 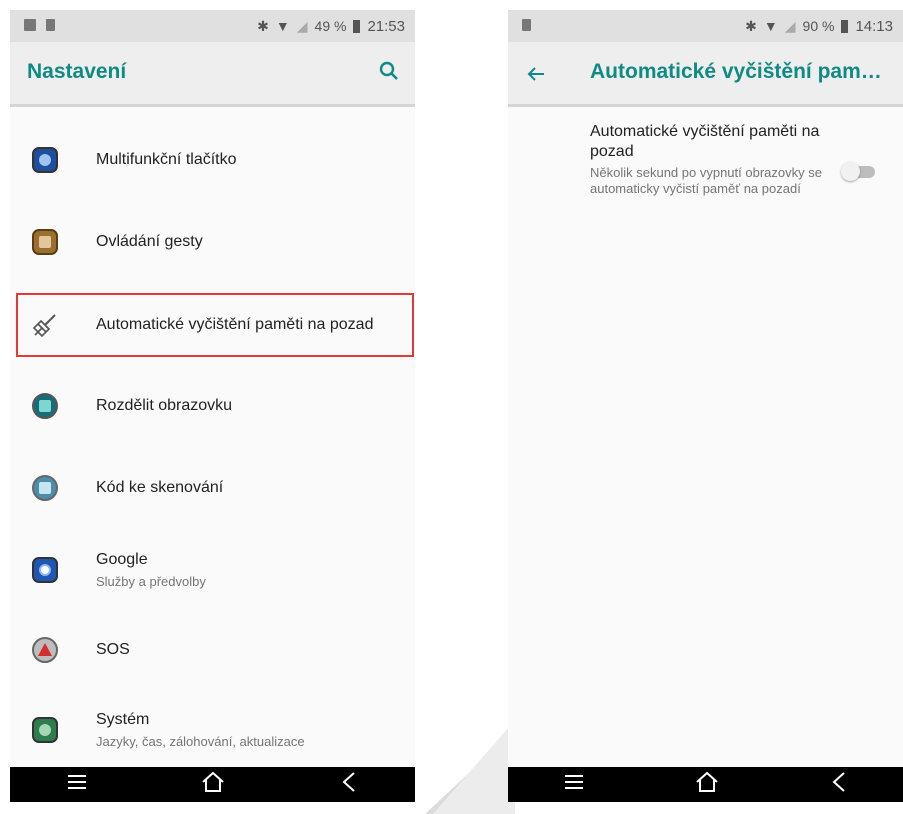 What do you see at coordinates (470, 767) in the screenshot?
I see `page-curl-decoration` at bounding box center [470, 767].